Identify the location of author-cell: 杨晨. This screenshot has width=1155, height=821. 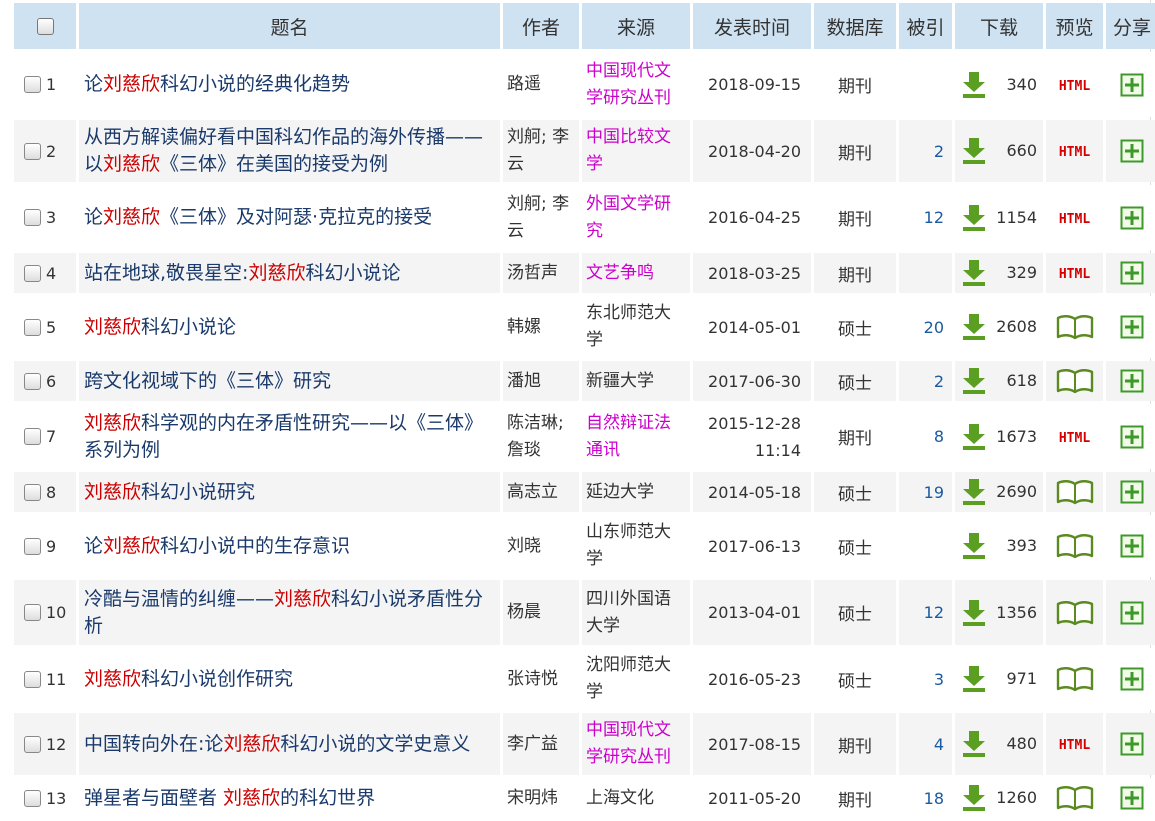
(541, 612).